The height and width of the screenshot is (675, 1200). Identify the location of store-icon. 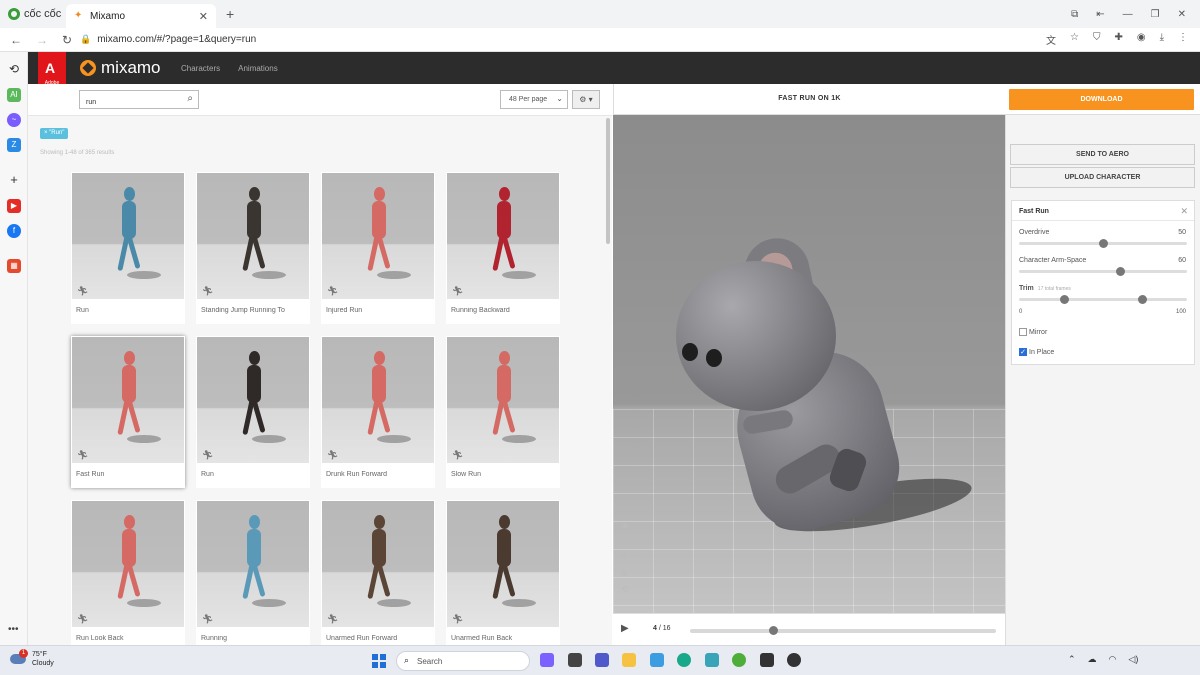
(657, 660).